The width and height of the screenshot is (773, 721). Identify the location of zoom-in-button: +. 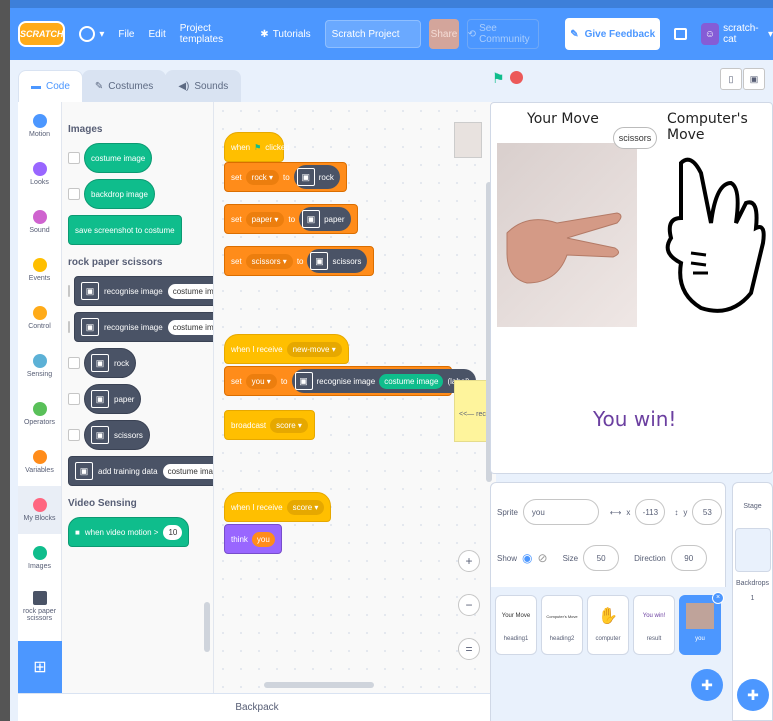
(469, 561).